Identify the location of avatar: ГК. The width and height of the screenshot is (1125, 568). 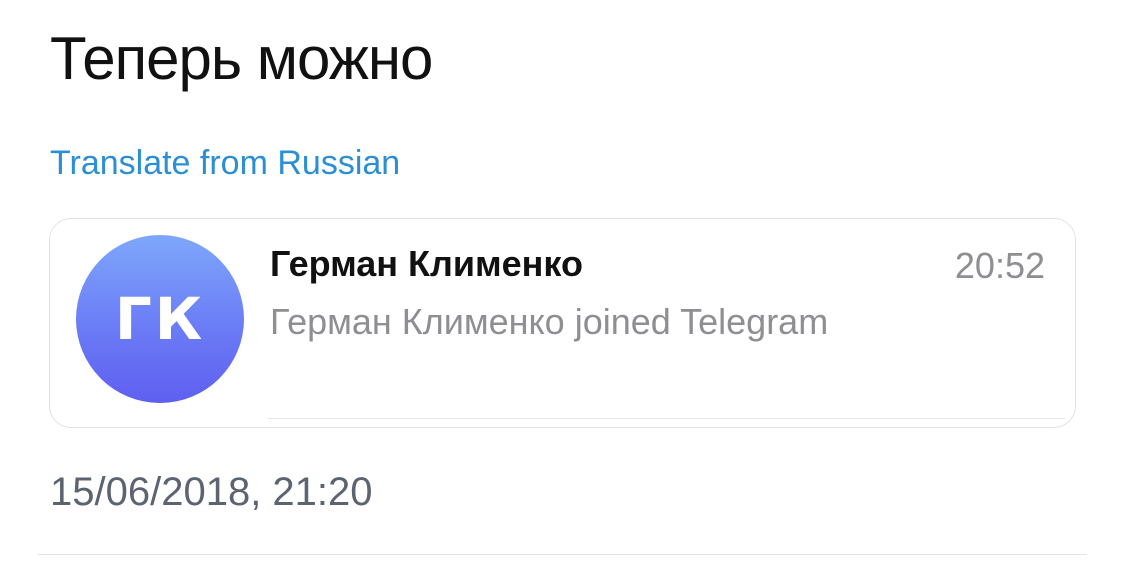
(160, 319).